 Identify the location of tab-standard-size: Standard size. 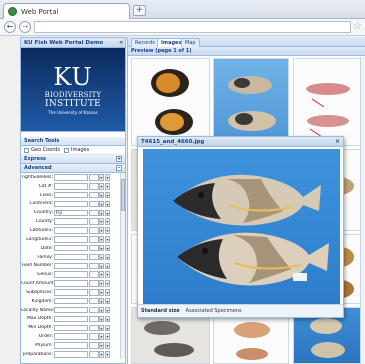
(160, 311).